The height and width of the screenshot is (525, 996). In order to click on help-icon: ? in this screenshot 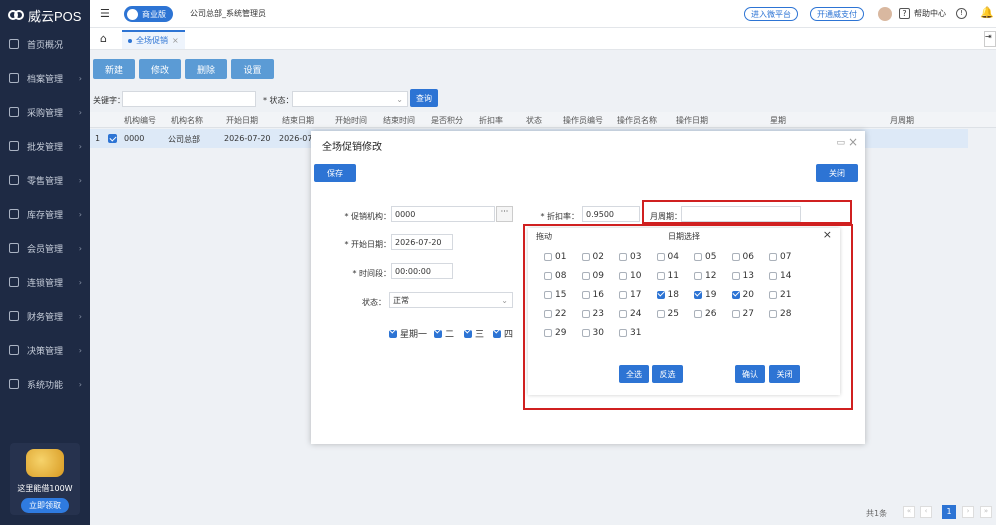, I will do `click(904, 13)`.